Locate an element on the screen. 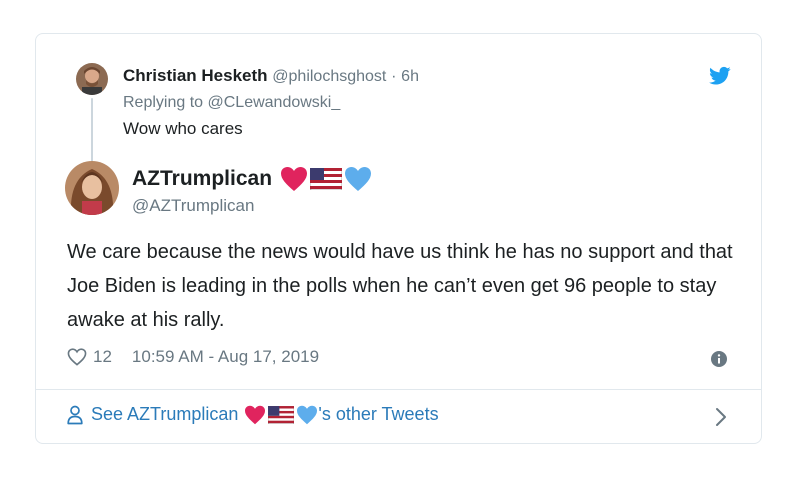 This screenshot has width=799, height=478. replying-to-line: Replying to @CLewandowski_ is located at coordinates (231, 103).